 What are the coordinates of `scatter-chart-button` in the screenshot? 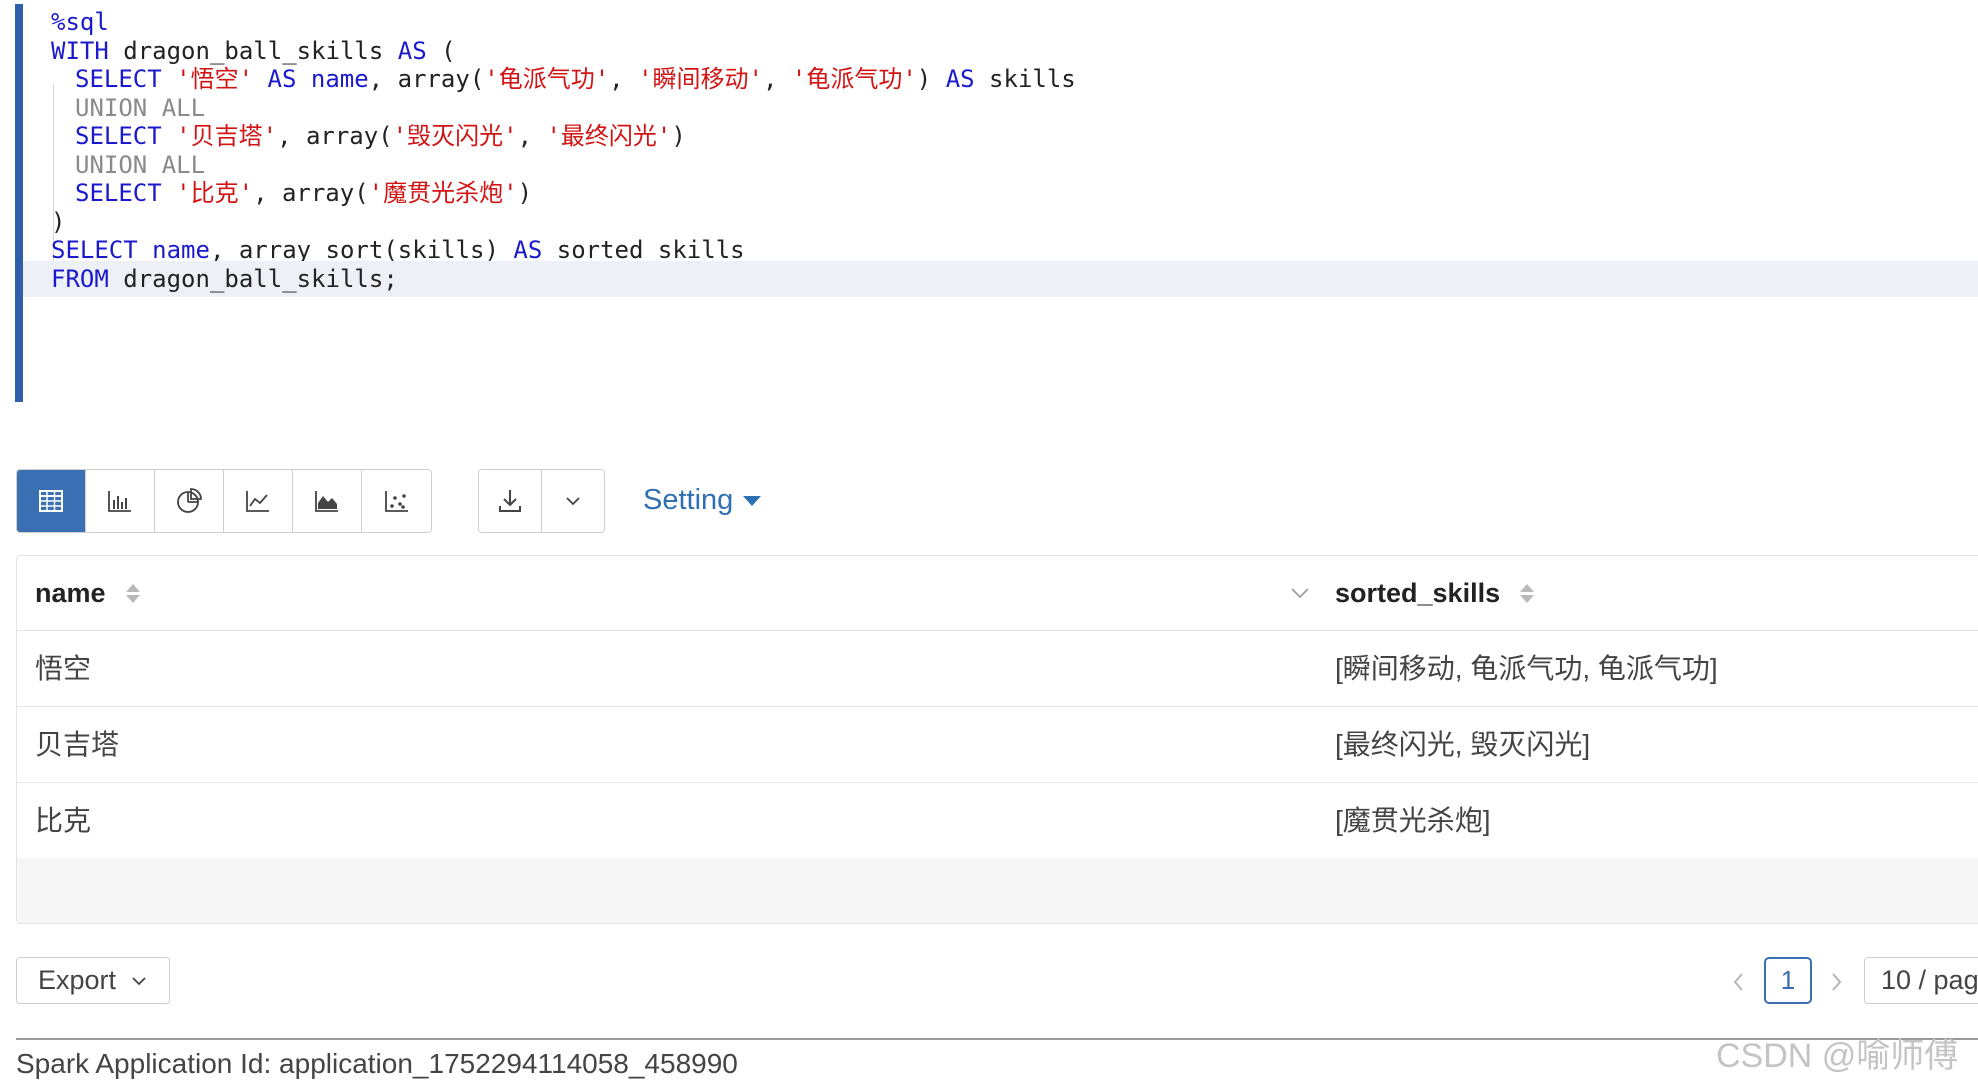 It's located at (396, 501).